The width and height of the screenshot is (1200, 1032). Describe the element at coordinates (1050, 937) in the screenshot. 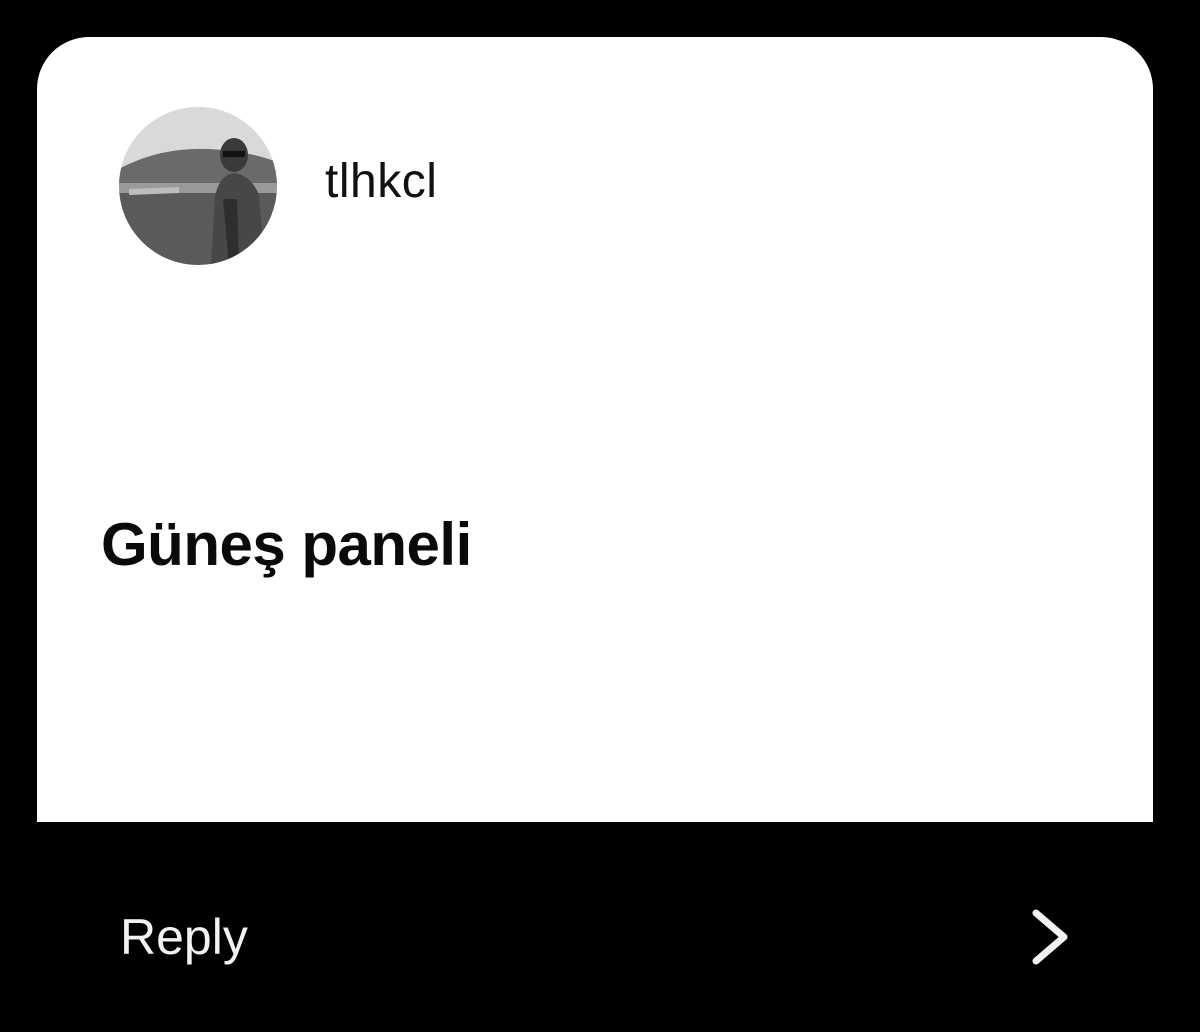

I see `chevron-right-icon` at that location.